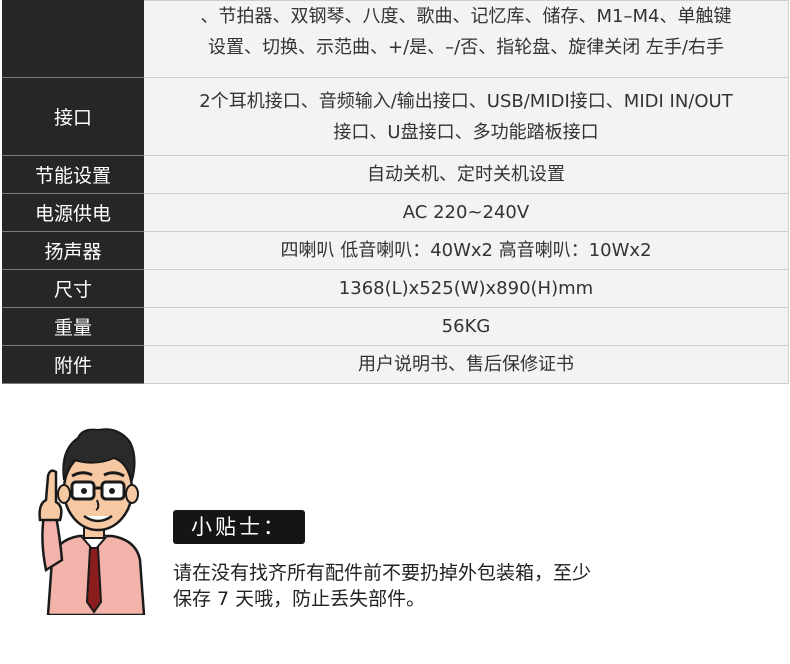 This screenshot has width=790, height=664. Describe the element at coordinates (433, 586) in the screenshot. I see `tips-text: 请在没有找齐所有配件前不要扔掉外包装箱，至少 保存 7 天哦，防止丢失部件。` at that location.